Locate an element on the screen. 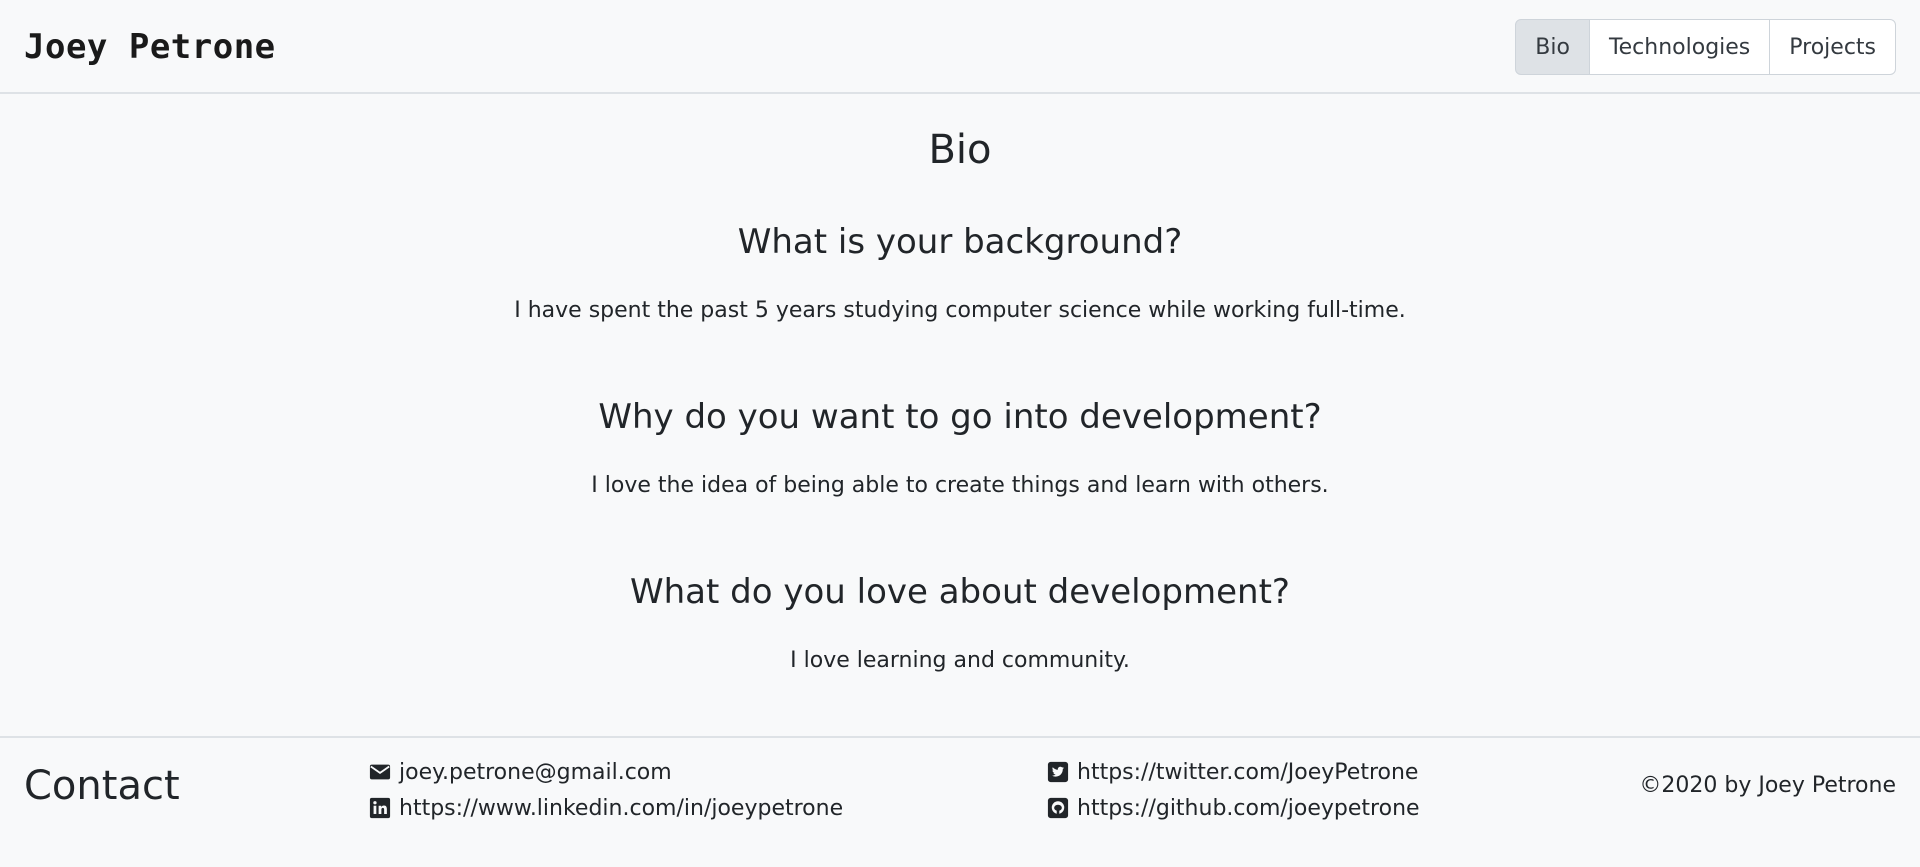  twitter-link: https://twitter.com/JoeyPetrone is located at coordinates (1233, 772).